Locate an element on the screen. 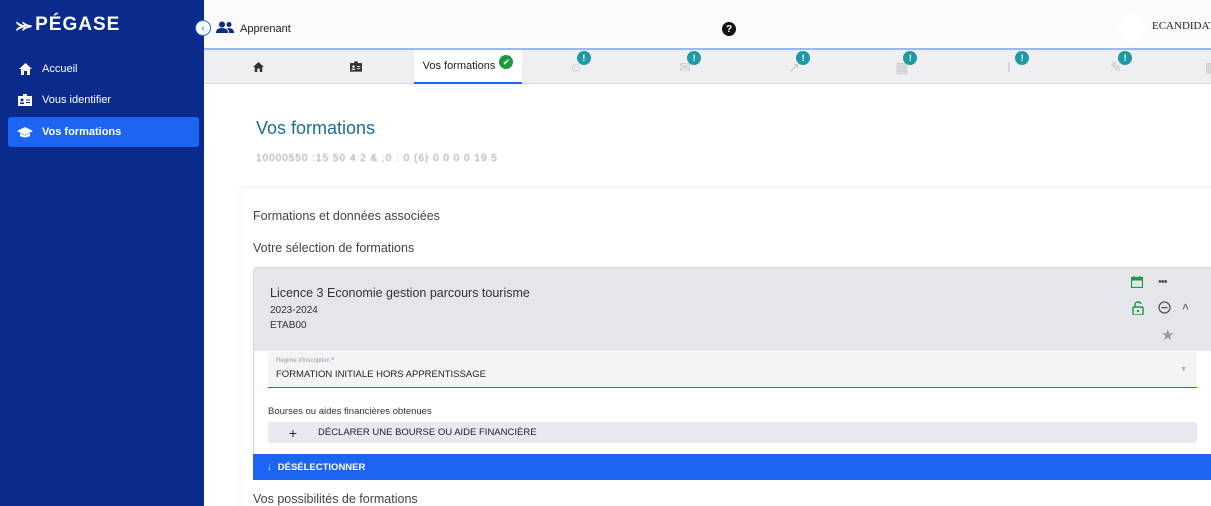 The width and height of the screenshot is (1211, 506). section-title-possibilites: Vos possibilités de formations is located at coordinates (335, 499).